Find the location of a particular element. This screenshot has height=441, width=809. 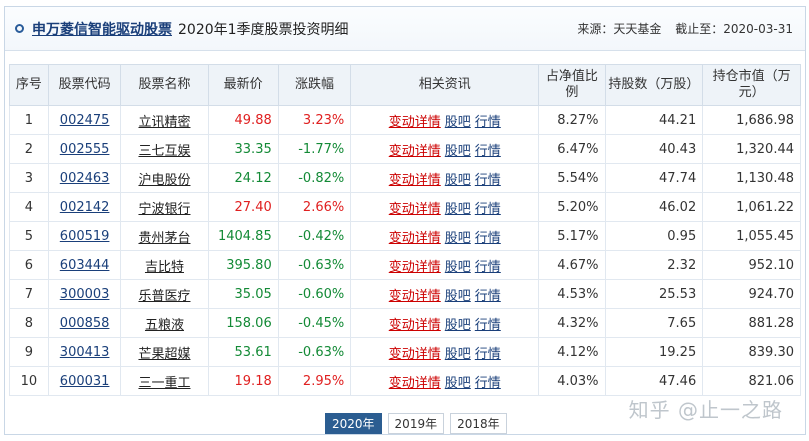

bullet-icon is located at coordinates (19, 28).